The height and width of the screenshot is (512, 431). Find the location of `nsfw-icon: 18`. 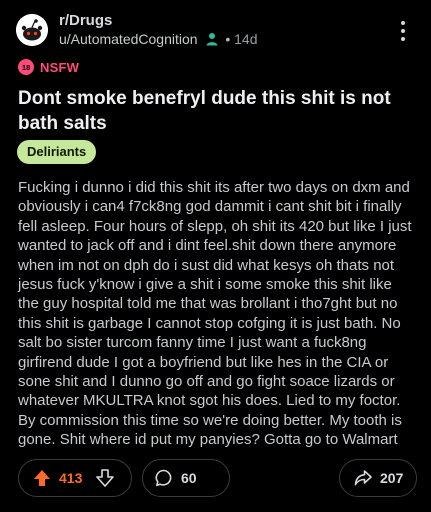

nsfw-icon: 18 is located at coordinates (26, 67).